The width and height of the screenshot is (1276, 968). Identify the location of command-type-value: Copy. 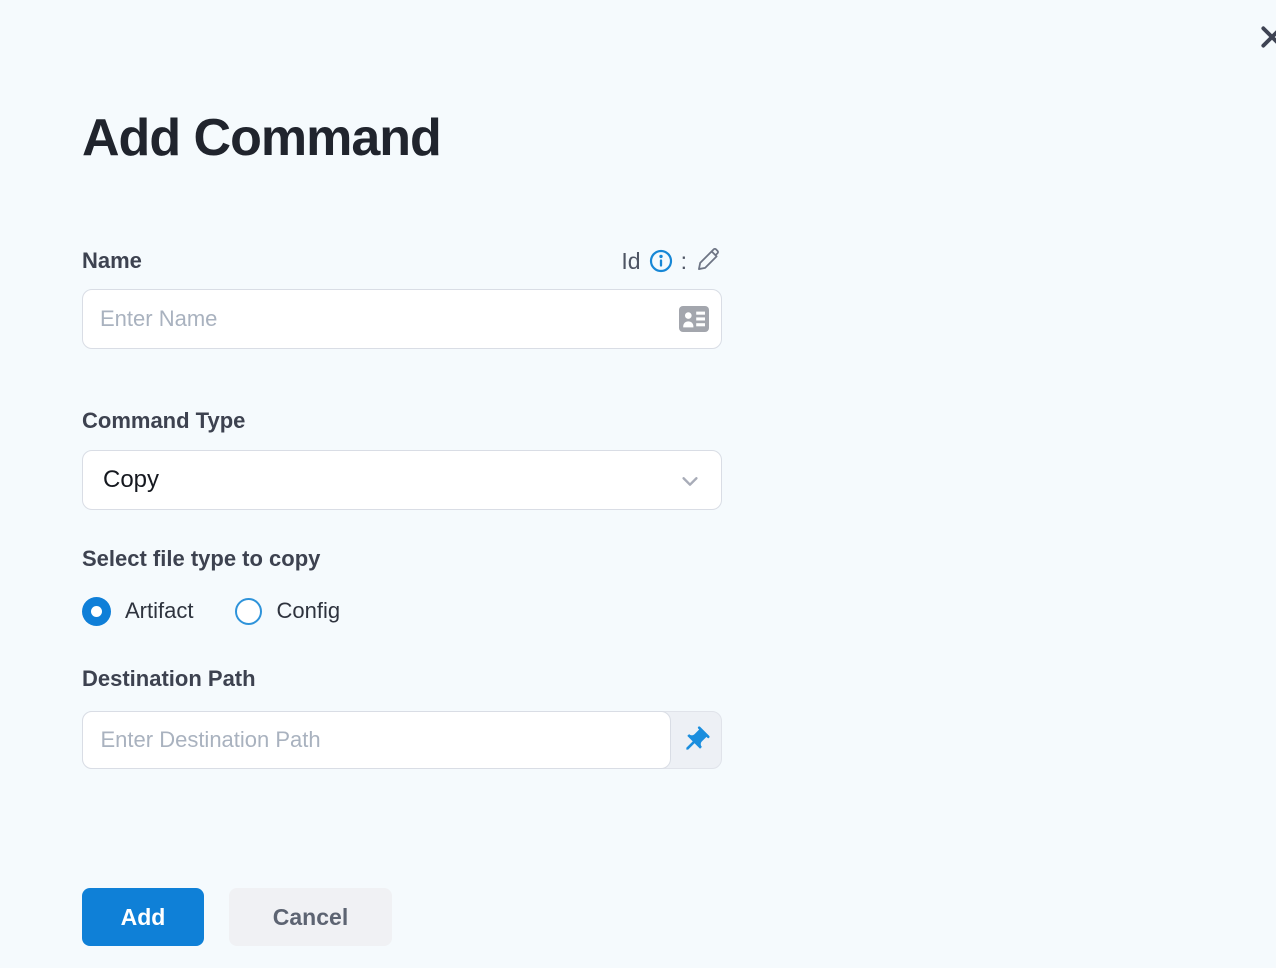
(131, 479).